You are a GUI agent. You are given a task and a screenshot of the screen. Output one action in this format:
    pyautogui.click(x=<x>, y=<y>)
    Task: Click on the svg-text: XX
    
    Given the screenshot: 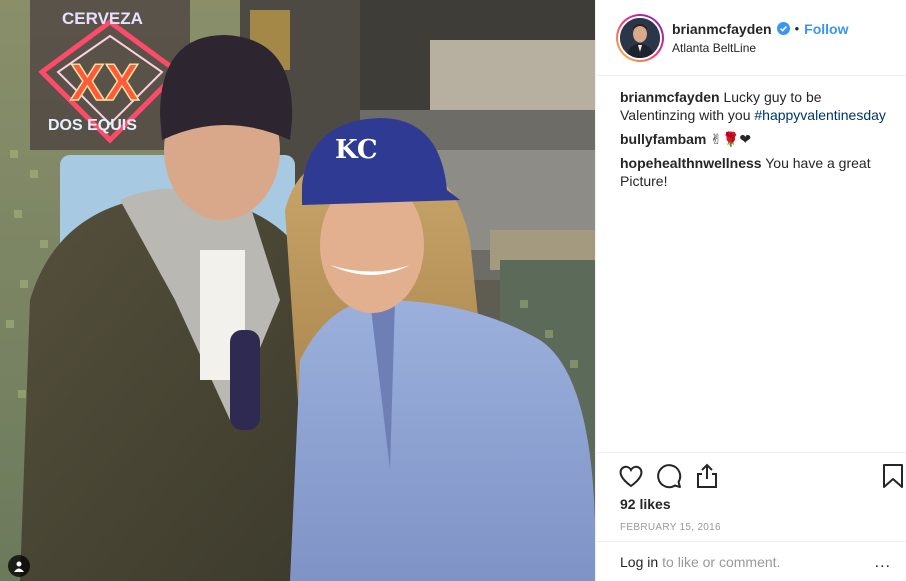 What is the action you would take?
    pyautogui.click(x=105, y=83)
    